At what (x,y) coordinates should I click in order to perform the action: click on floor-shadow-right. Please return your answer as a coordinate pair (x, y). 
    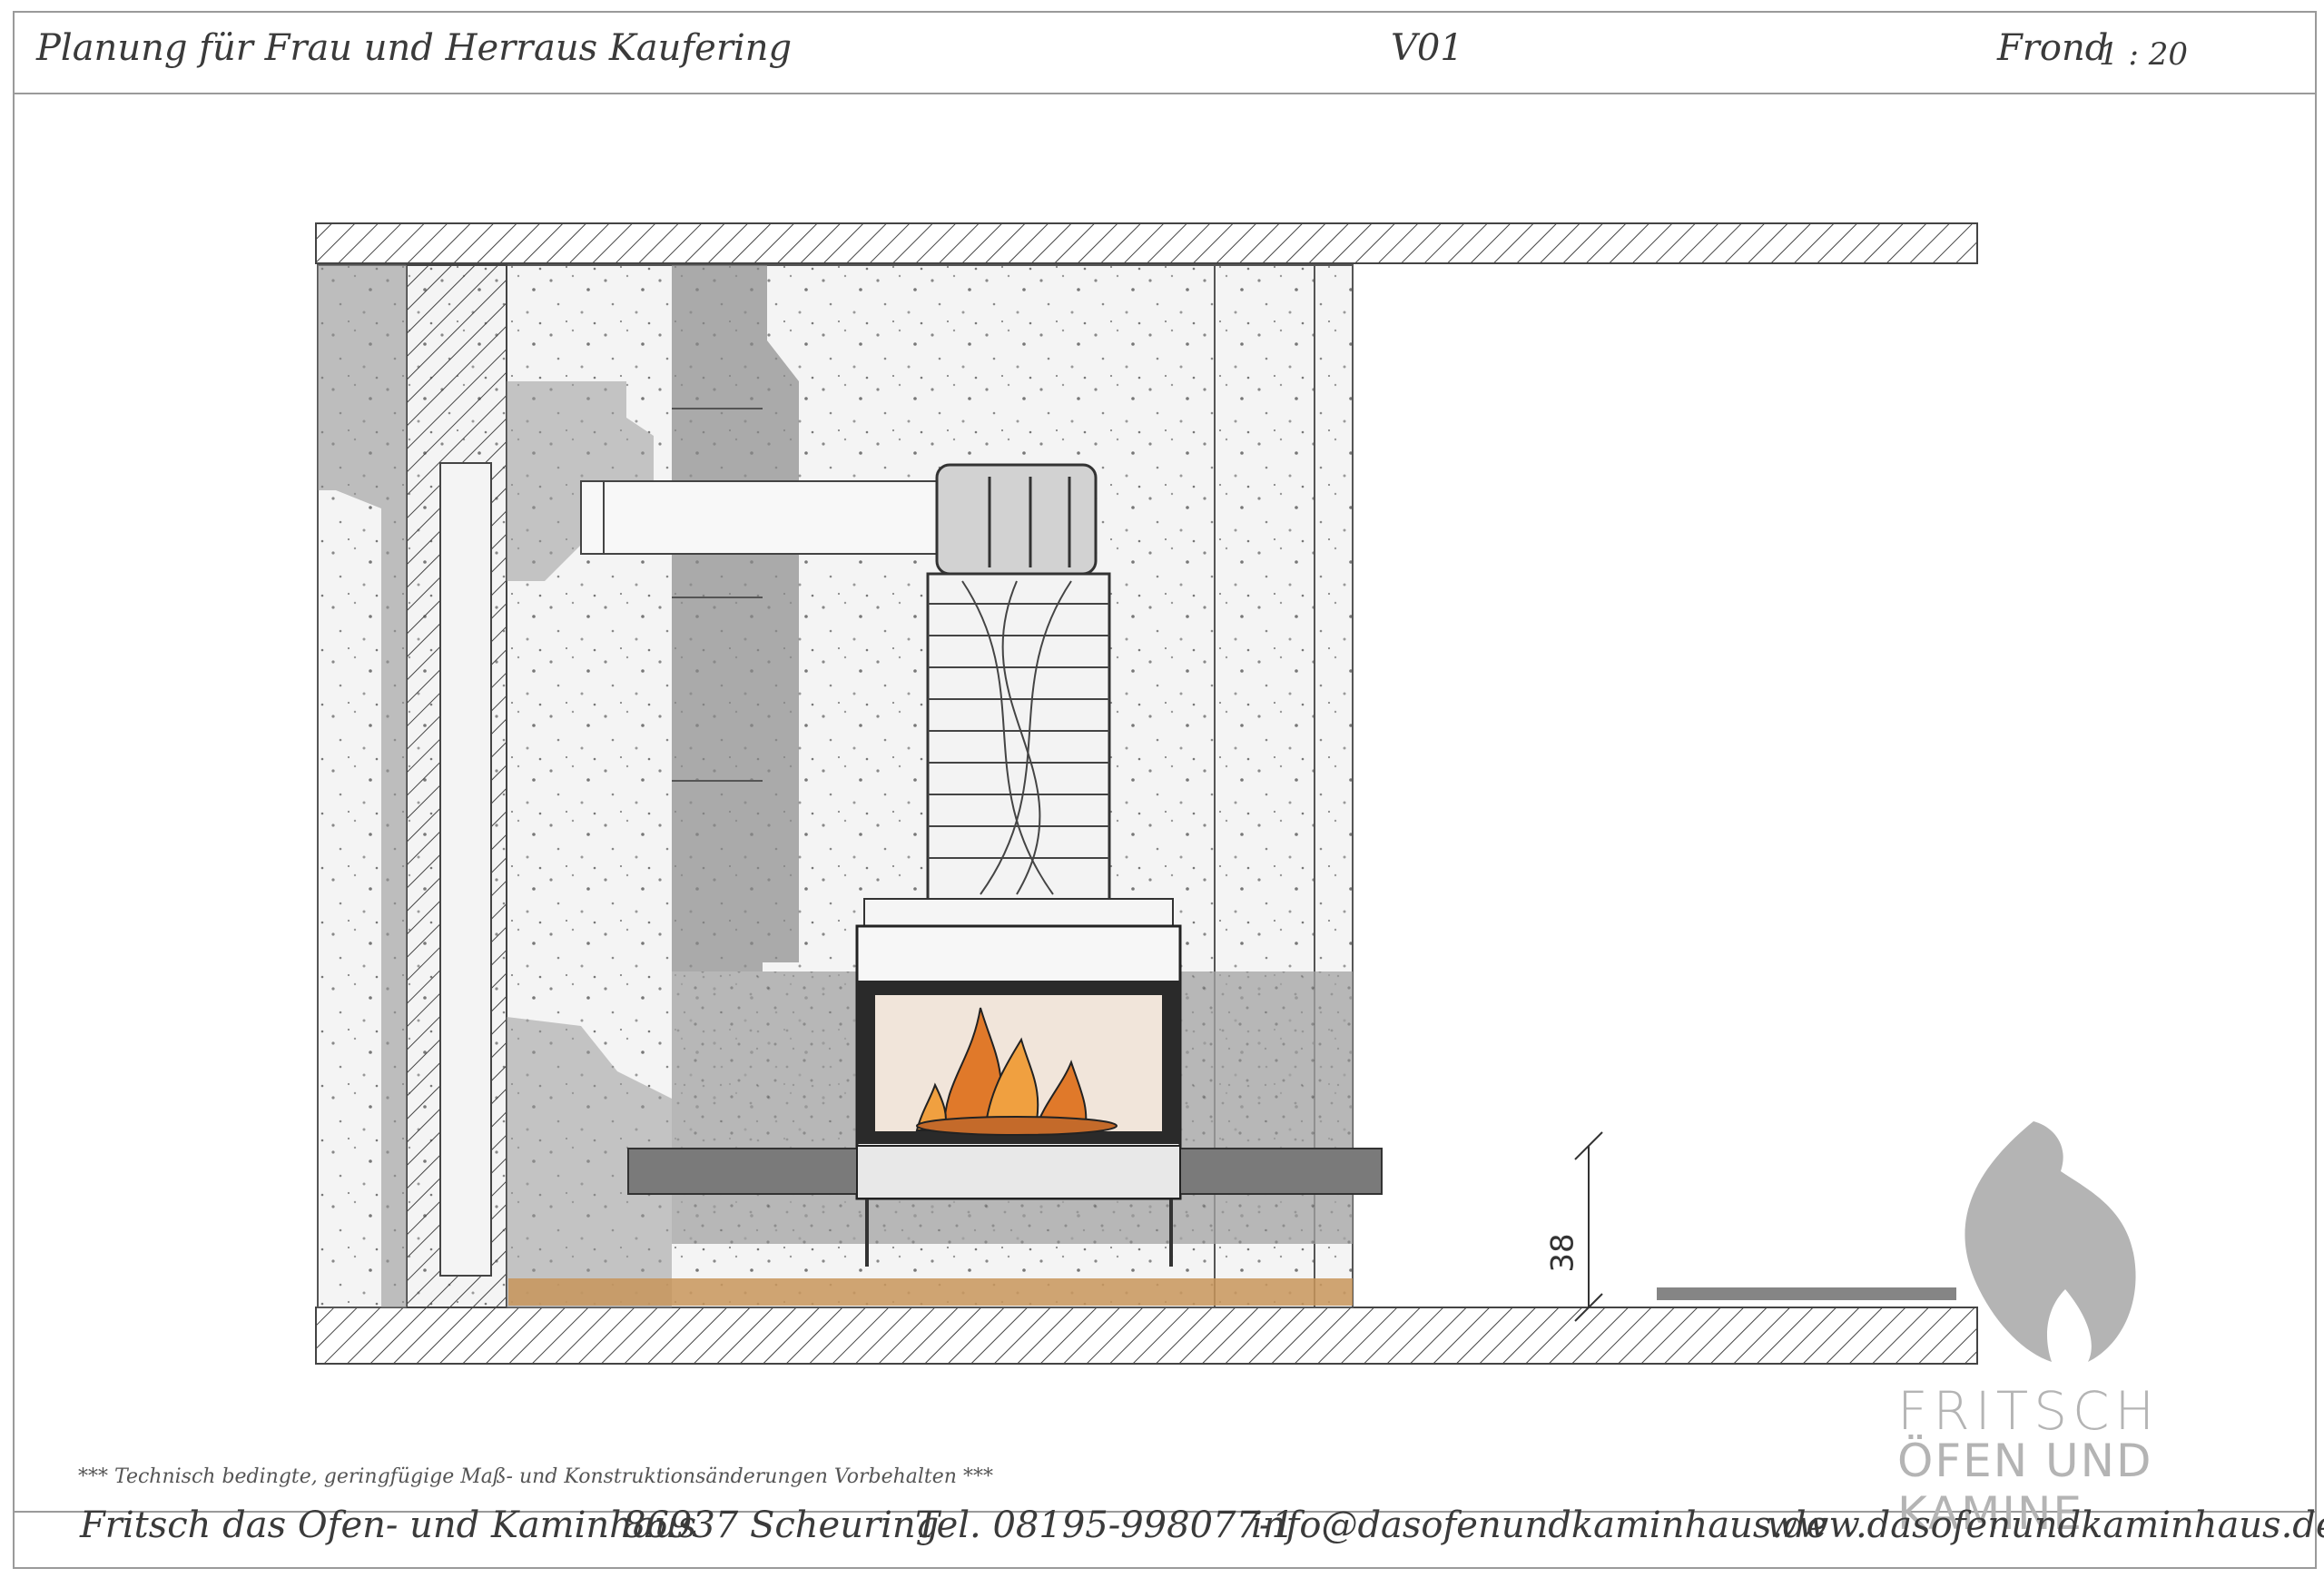
    Looking at the image, I should click on (1806, 1294).